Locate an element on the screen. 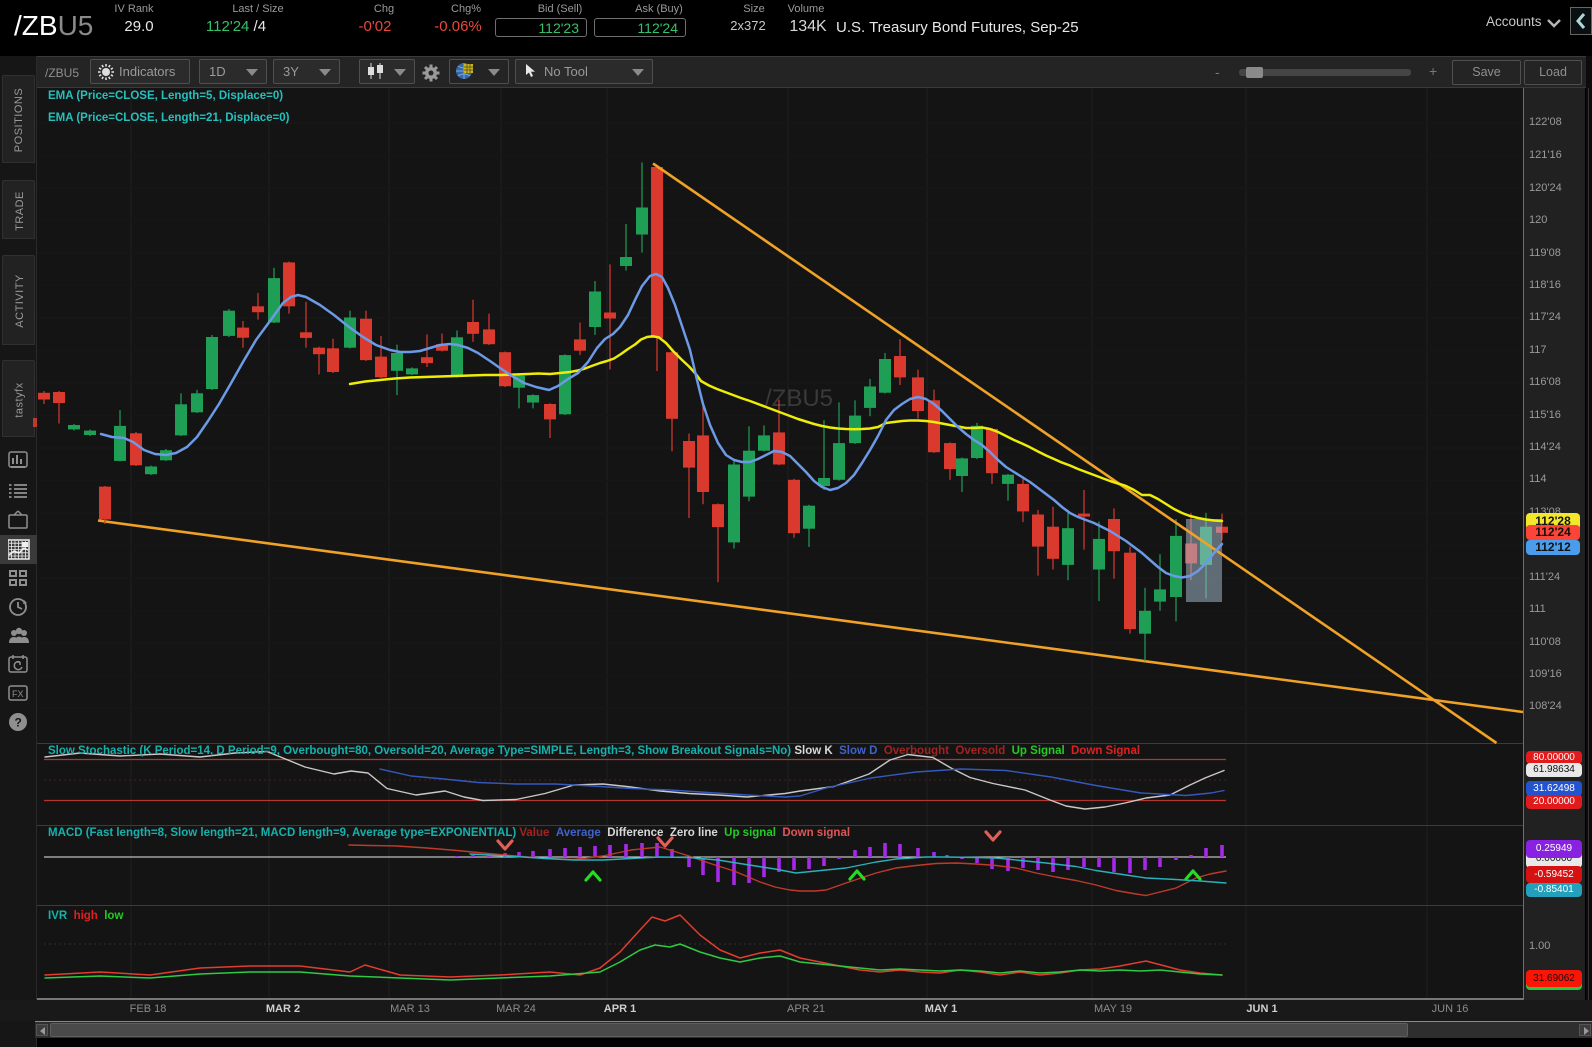 This screenshot has height=1047, width=1592. svg-text: /ZBU5 is located at coordinates (799, 398).